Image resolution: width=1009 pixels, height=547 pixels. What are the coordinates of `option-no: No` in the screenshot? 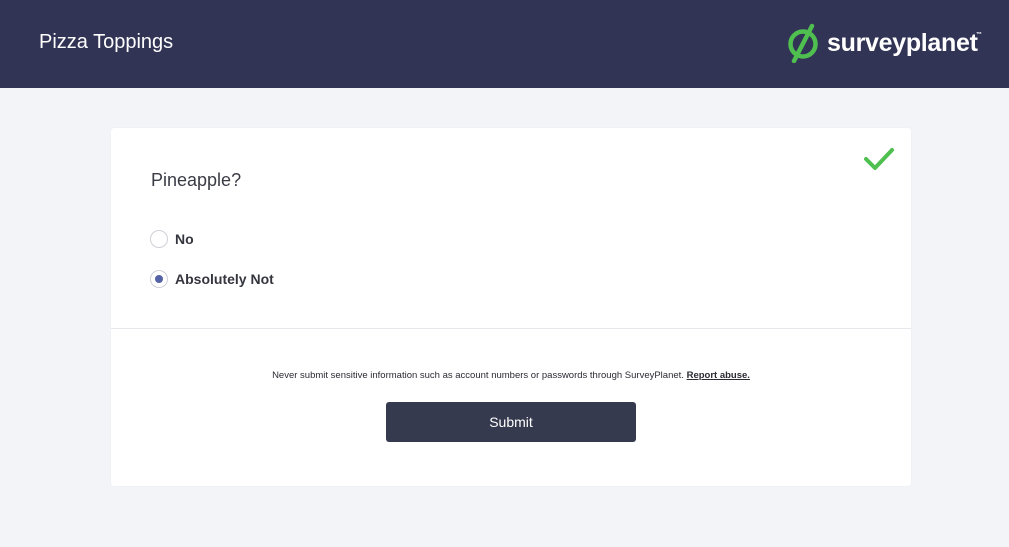 It's located at (172, 239).